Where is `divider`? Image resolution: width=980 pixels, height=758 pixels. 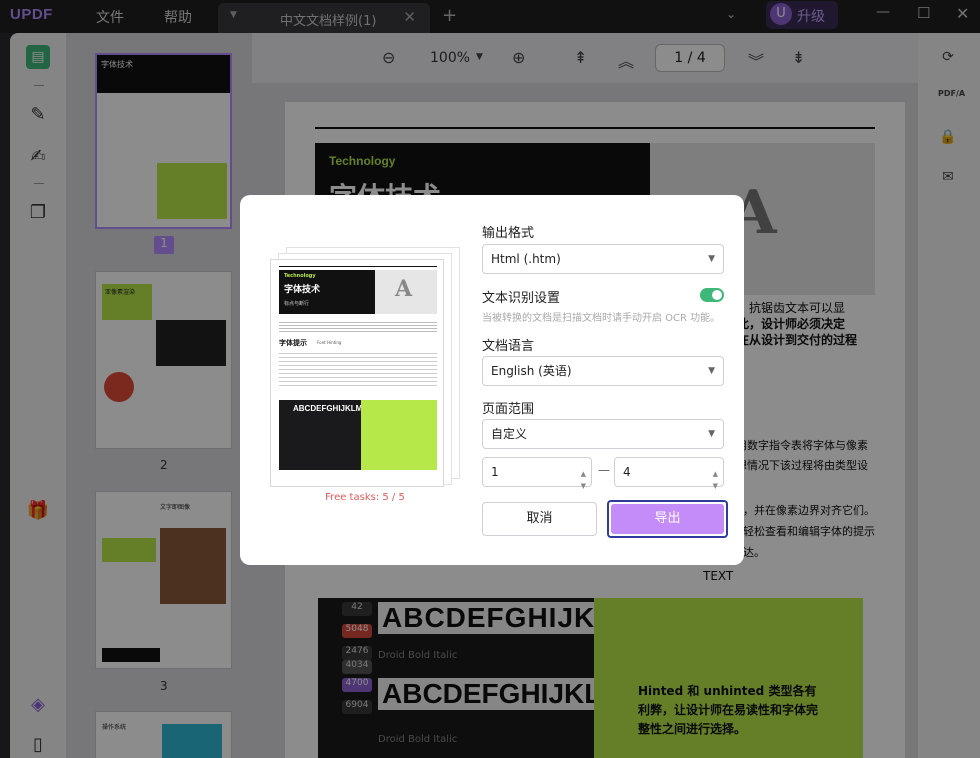 divider is located at coordinates (358, 266).